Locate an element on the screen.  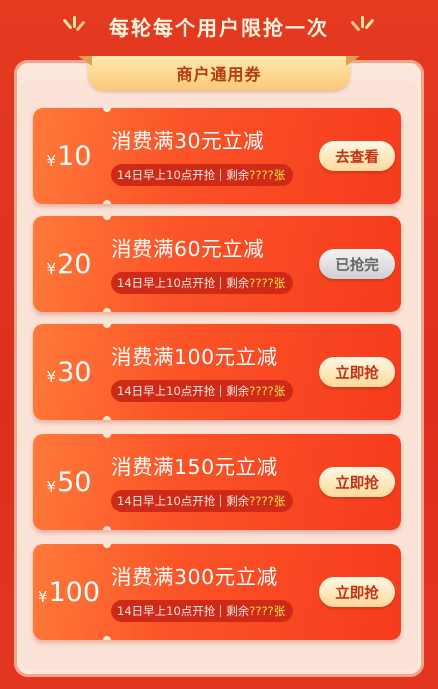
coupon-amount: ¥ 20 is located at coordinates (69, 264).